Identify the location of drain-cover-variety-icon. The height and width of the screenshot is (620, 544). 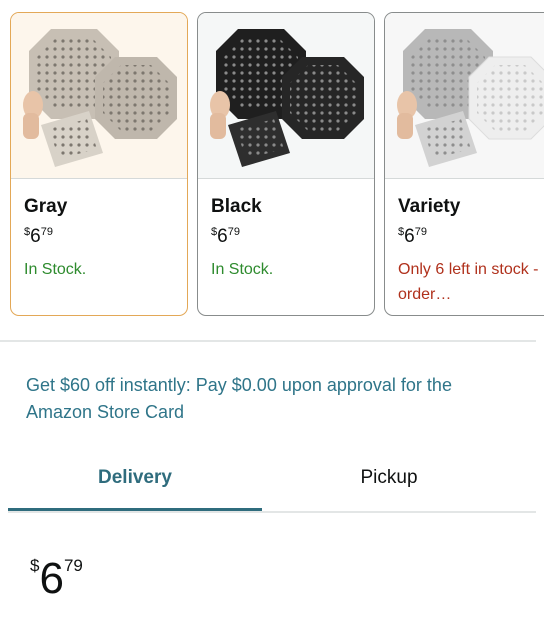
(470, 98).